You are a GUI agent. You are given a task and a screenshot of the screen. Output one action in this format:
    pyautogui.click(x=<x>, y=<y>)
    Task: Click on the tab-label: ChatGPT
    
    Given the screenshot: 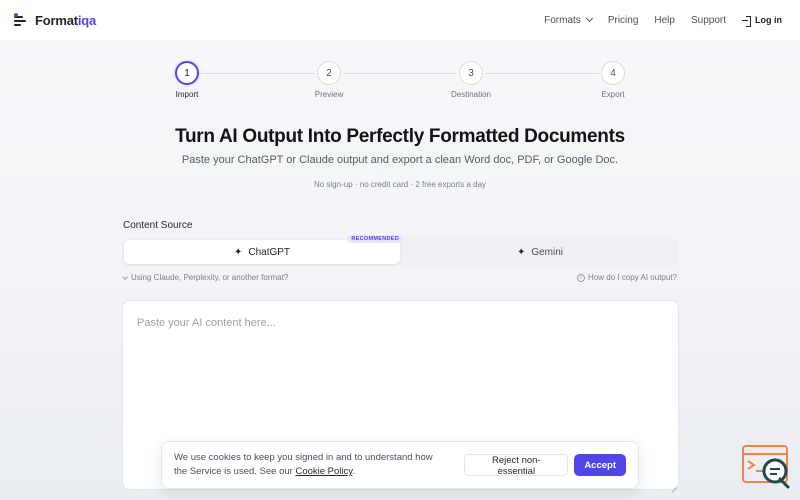 What is the action you would take?
    pyautogui.click(x=269, y=252)
    